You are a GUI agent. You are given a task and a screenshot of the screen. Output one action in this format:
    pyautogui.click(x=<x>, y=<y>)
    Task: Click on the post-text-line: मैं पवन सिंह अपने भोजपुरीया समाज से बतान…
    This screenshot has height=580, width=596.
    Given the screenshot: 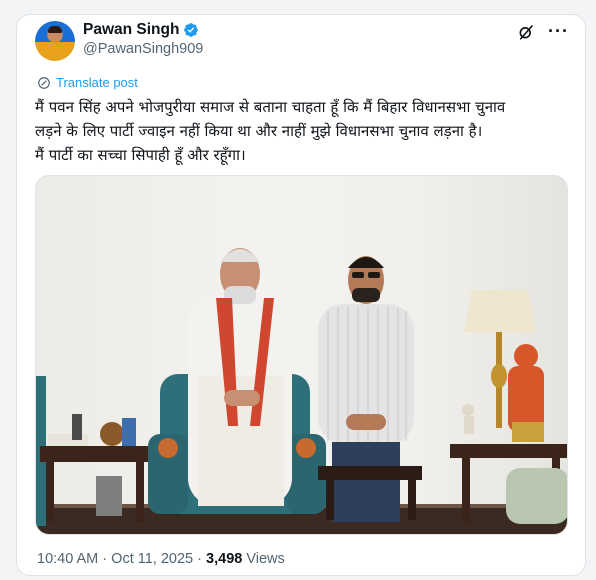 What is the action you would take?
    pyautogui.click(x=270, y=107)
    